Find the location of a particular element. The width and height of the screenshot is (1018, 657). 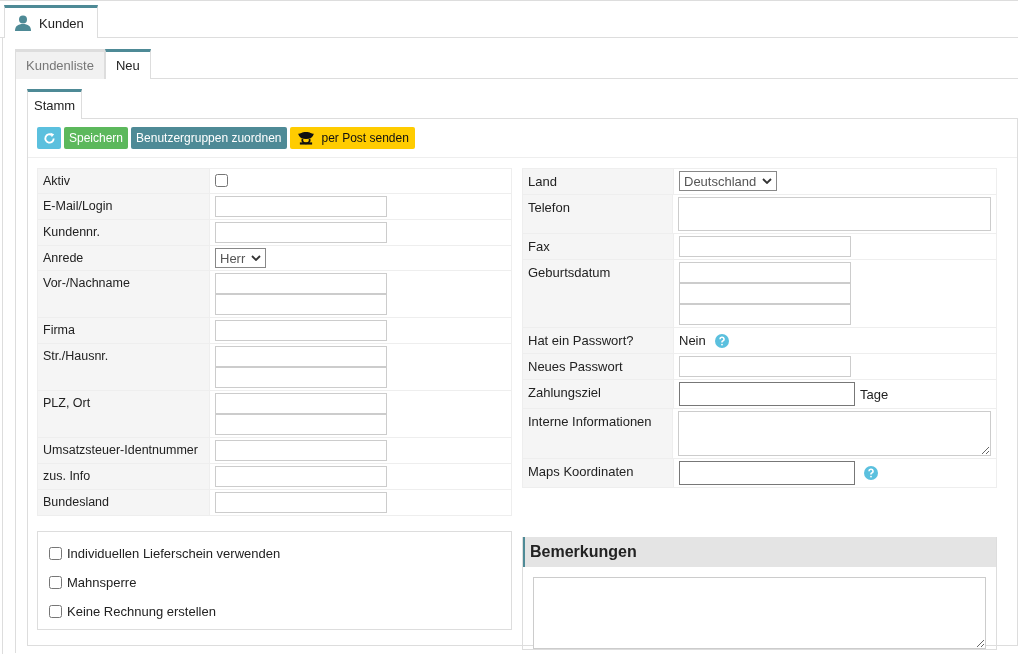

text-area is located at coordinates (834, 433).